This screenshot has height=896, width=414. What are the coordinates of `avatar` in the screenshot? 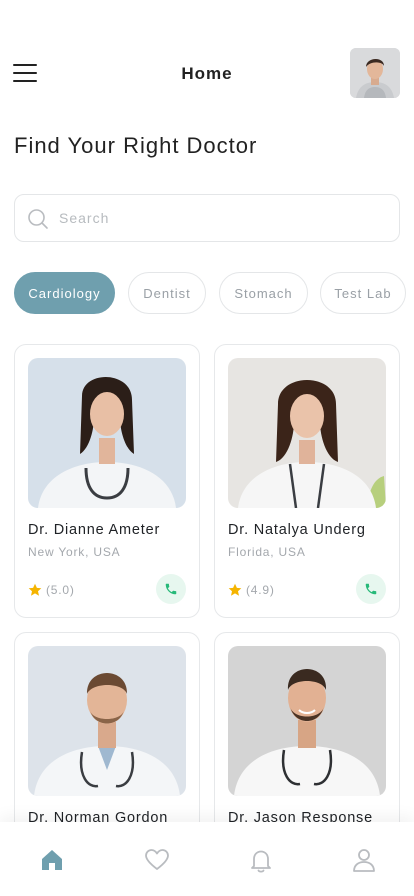 It's located at (375, 73).